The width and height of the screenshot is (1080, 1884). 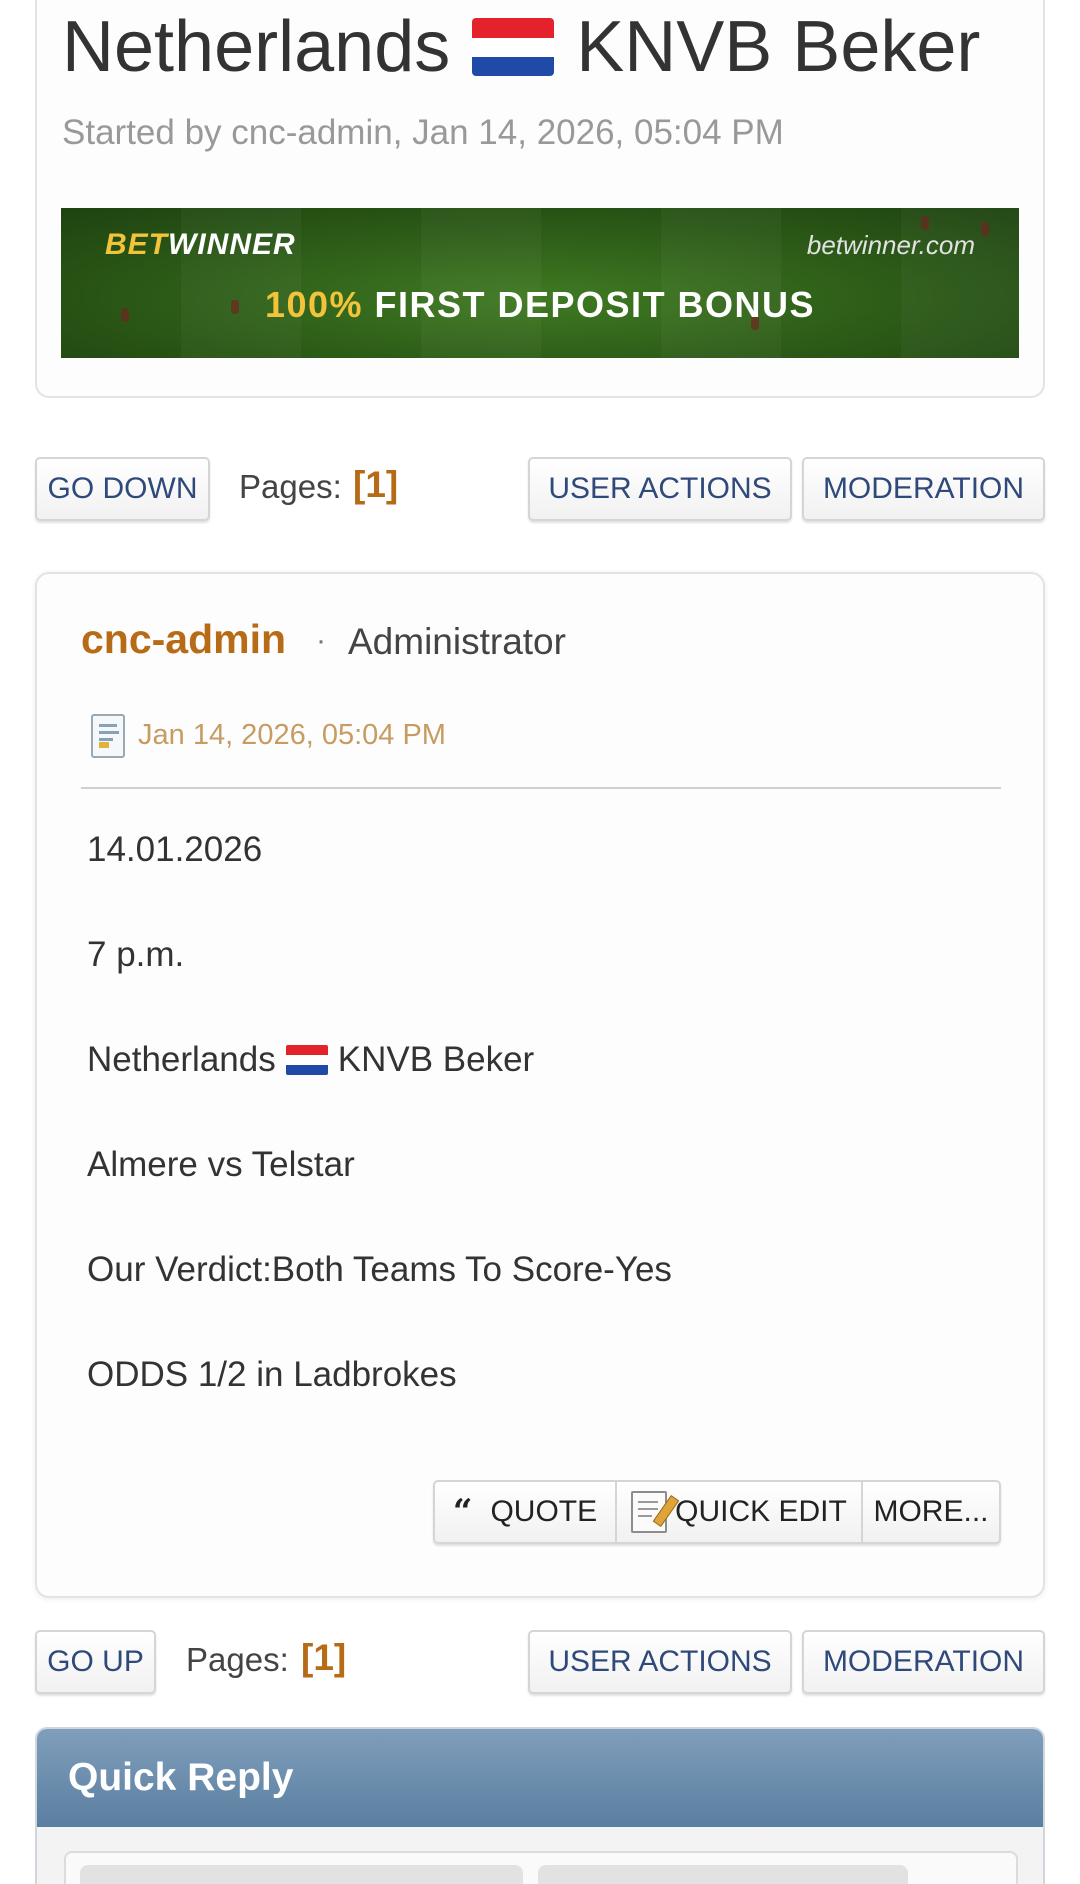 What do you see at coordinates (256, 47) in the screenshot?
I see `topic-title-left: Netherlands` at bounding box center [256, 47].